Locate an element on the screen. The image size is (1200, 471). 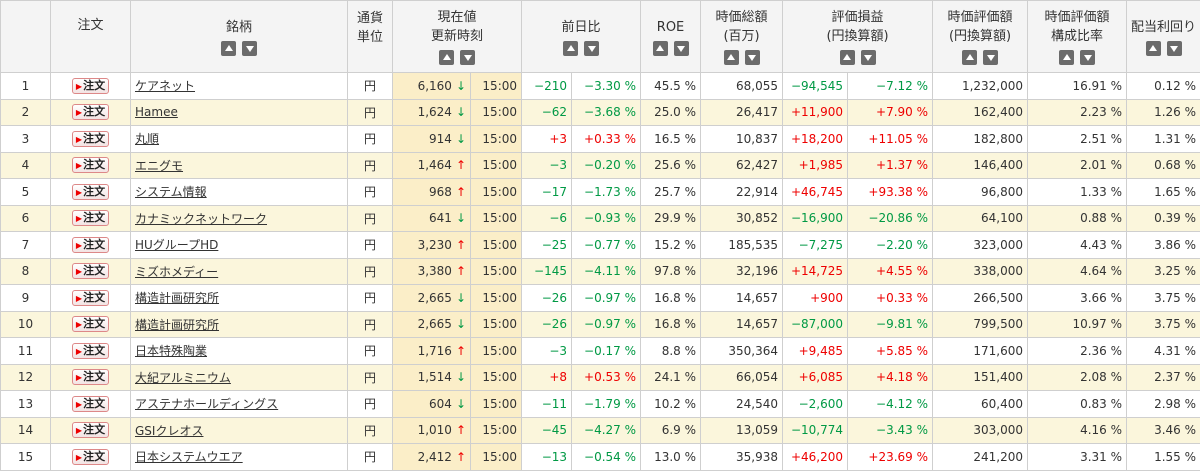
dividend-yield: 0.68 % is located at coordinates (1163, 165).